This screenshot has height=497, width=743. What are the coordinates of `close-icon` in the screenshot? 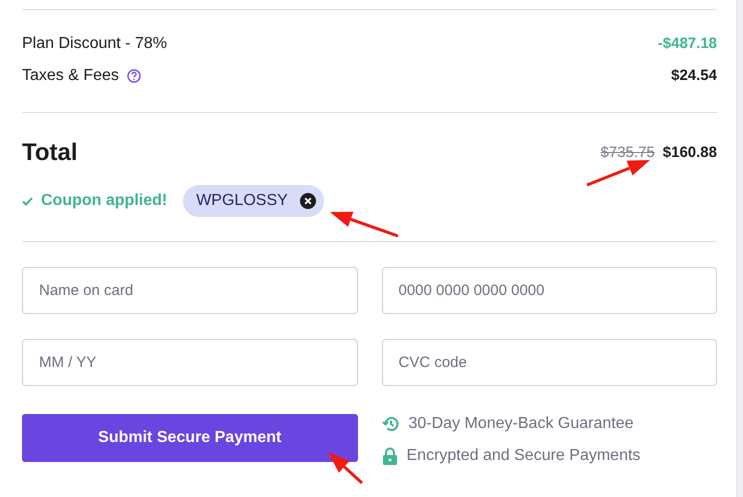 It's located at (308, 201).